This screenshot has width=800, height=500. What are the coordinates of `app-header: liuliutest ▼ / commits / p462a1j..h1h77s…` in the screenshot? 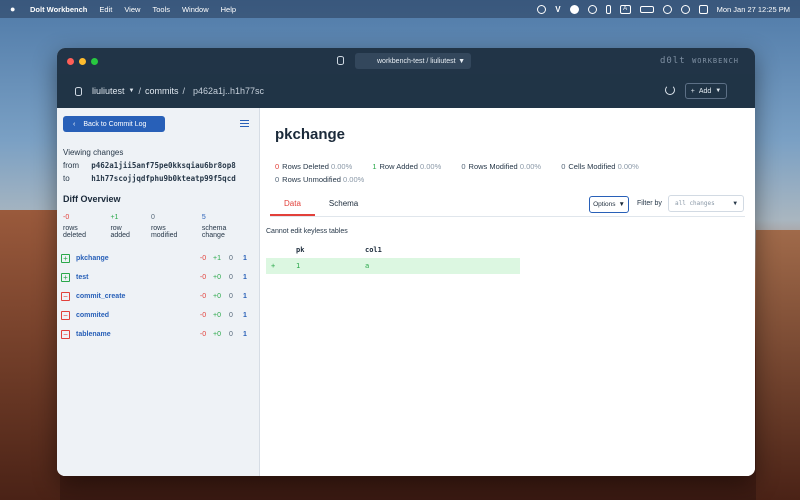 It's located at (406, 91).